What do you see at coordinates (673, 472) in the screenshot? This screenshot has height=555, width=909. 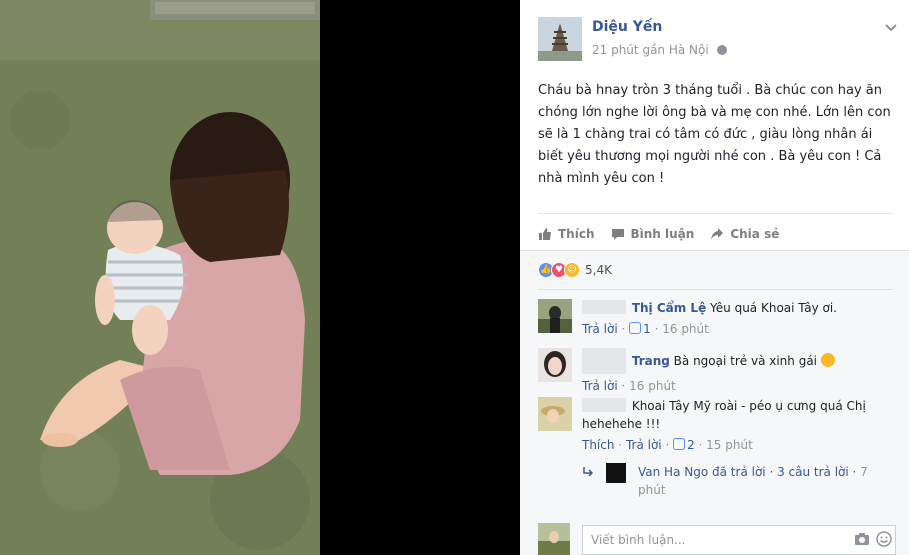 I see `replier-name: Van Ha Ngo` at bounding box center [673, 472].